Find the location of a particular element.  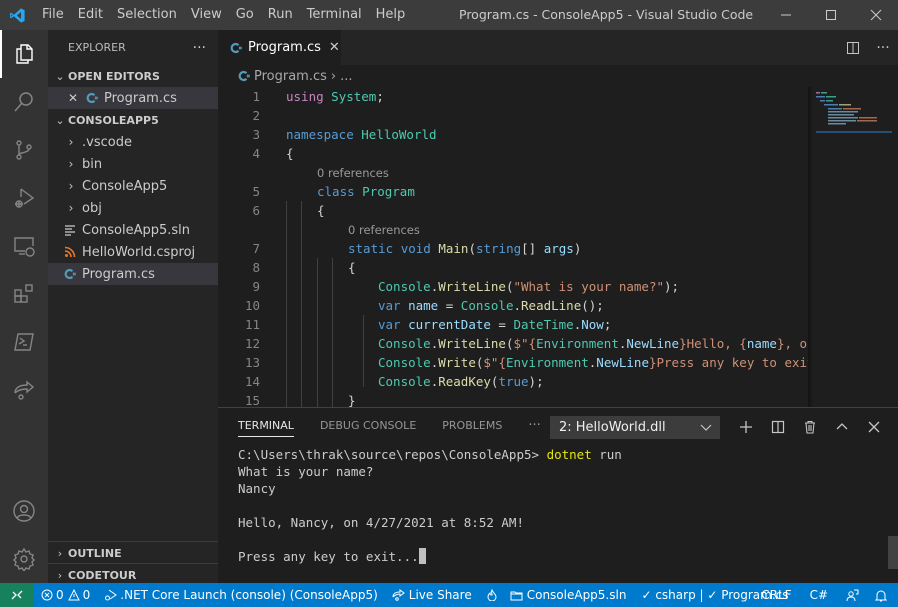

tree-item-consoleapp5: › ConsoleApp5 is located at coordinates (133, 186).